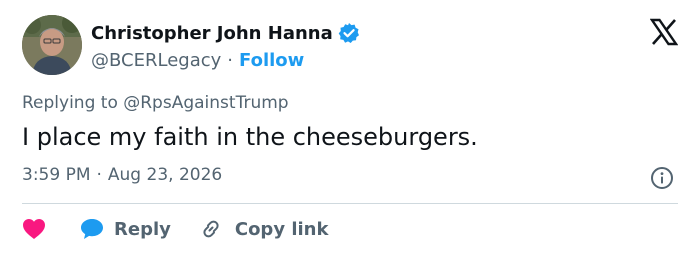  Describe the element at coordinates (349, 33) in the screenshot. I see `verified-badge-icon` at that location.